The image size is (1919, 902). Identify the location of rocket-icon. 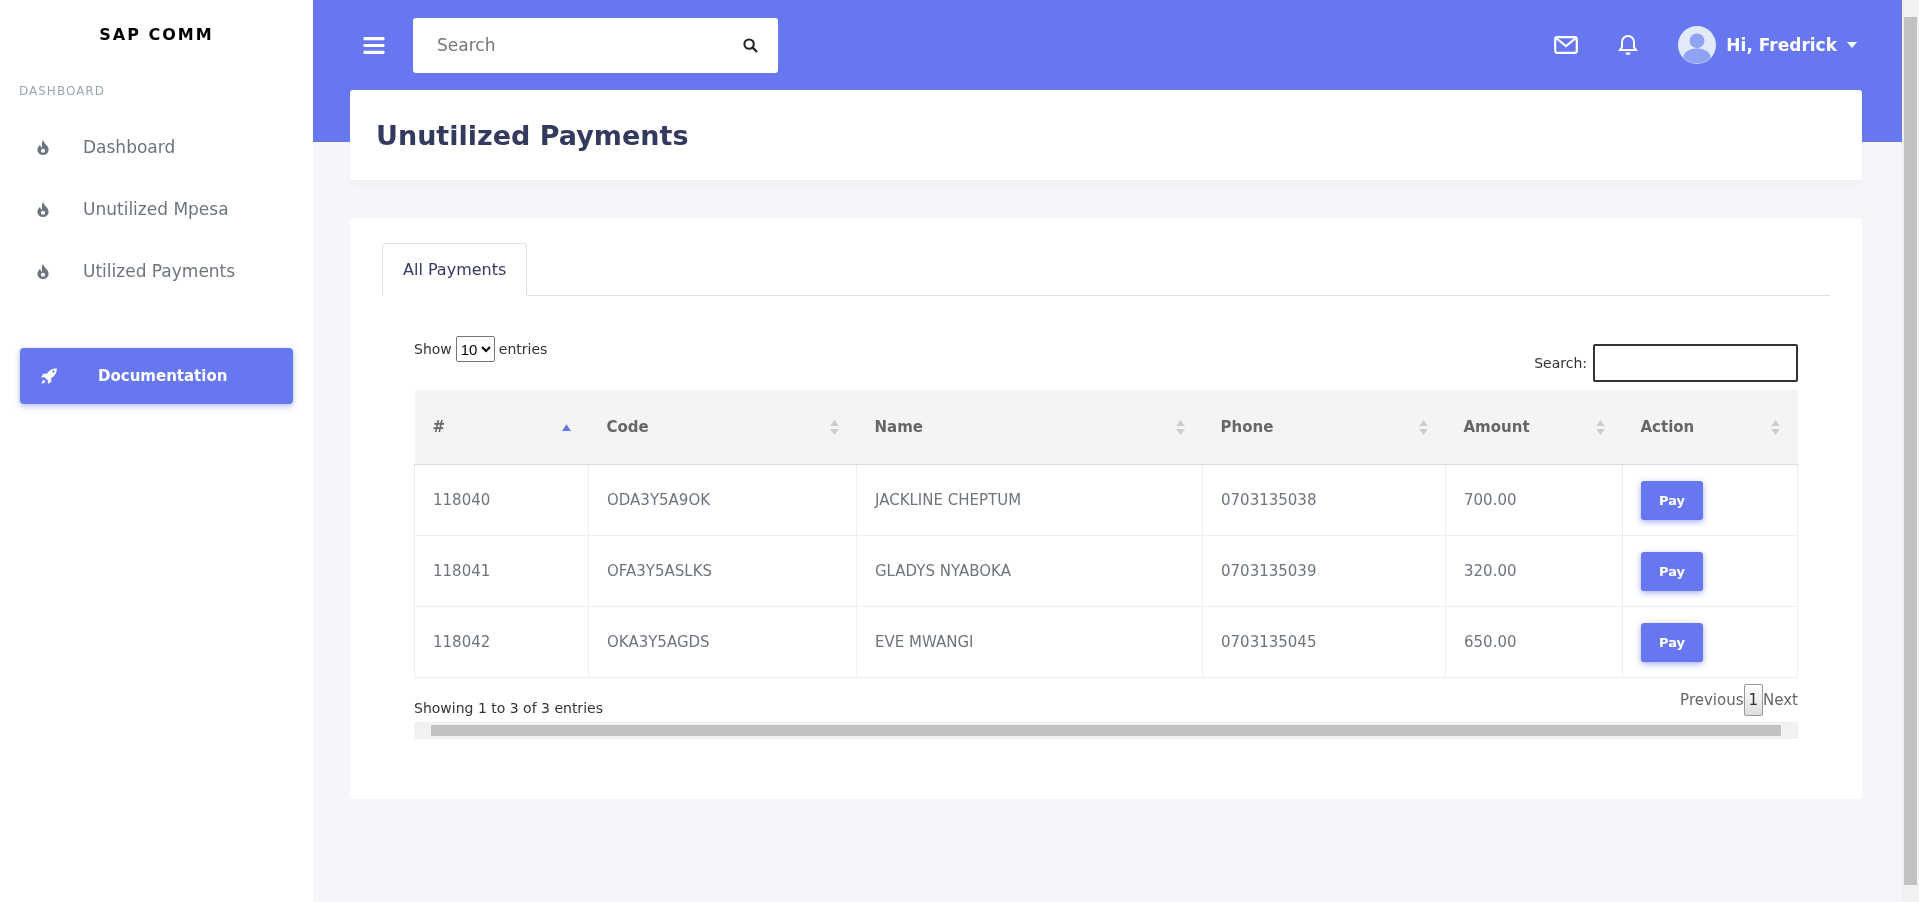
(49, 376).